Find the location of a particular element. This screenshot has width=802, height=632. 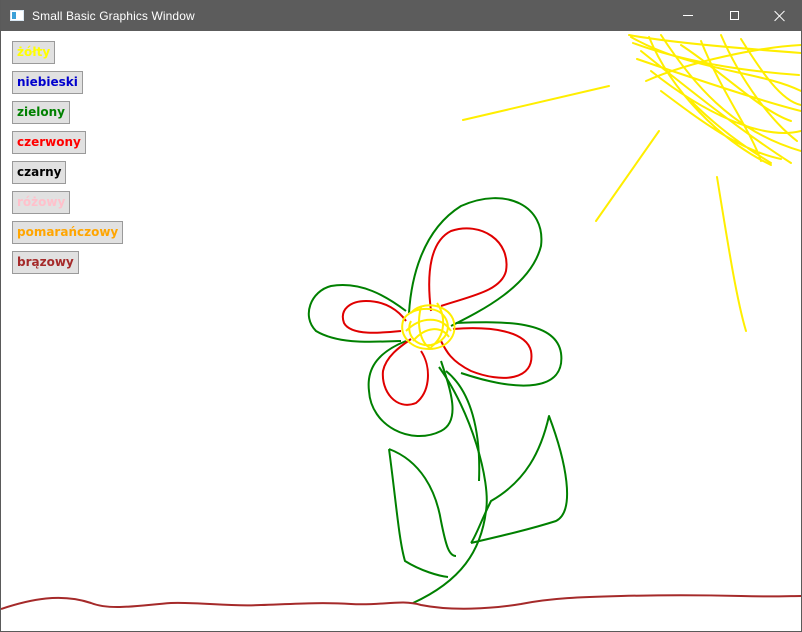

window-controls is located at coordinates (733, 15).